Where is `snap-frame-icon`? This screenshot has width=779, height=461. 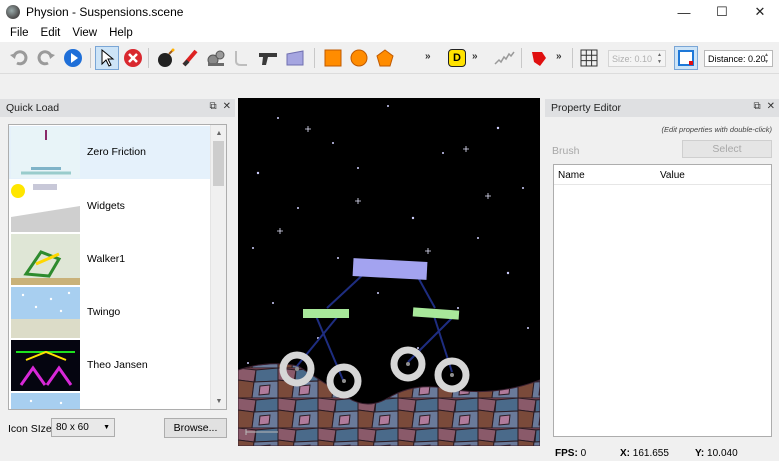 snap-frame-icon is located at coordinates (686, 58).